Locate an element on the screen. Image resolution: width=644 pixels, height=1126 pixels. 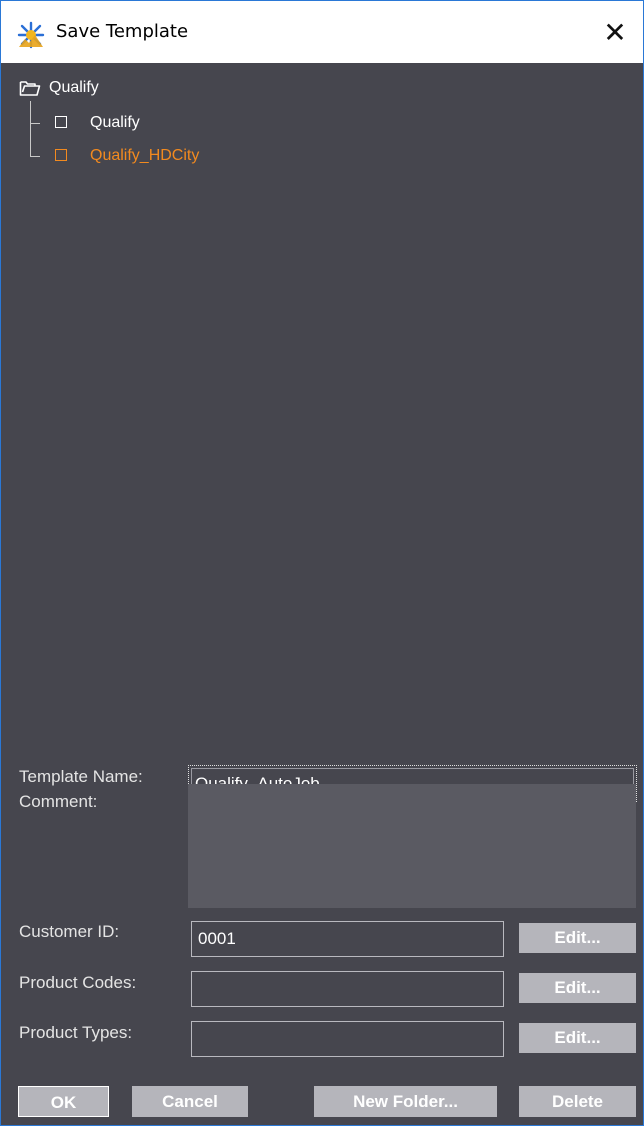
product-types-label: Product Types: is located at coordinates (76, 1032).